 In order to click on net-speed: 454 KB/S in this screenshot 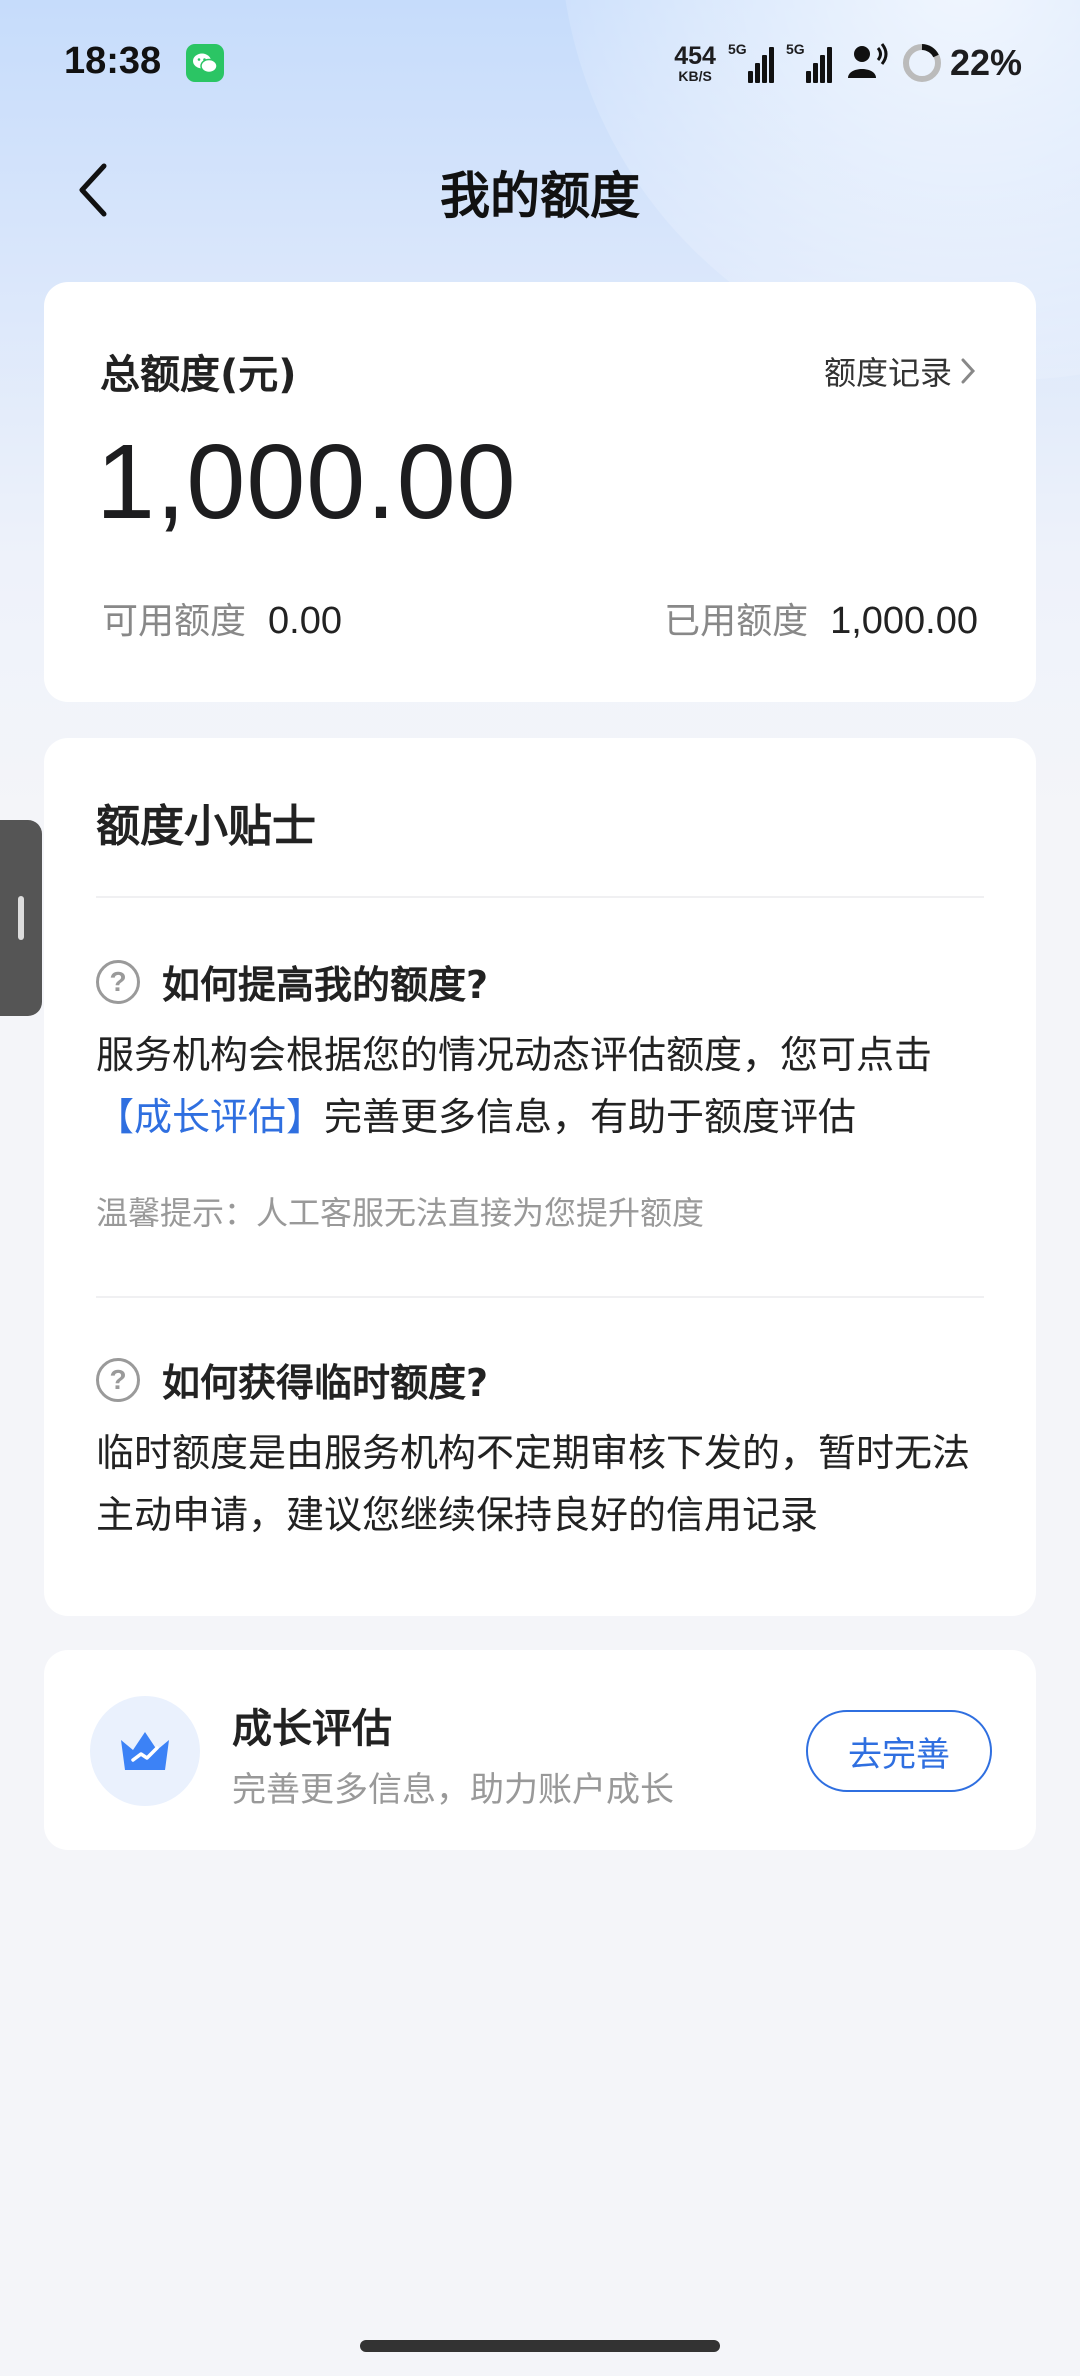, I will do `click(695, 62)`.